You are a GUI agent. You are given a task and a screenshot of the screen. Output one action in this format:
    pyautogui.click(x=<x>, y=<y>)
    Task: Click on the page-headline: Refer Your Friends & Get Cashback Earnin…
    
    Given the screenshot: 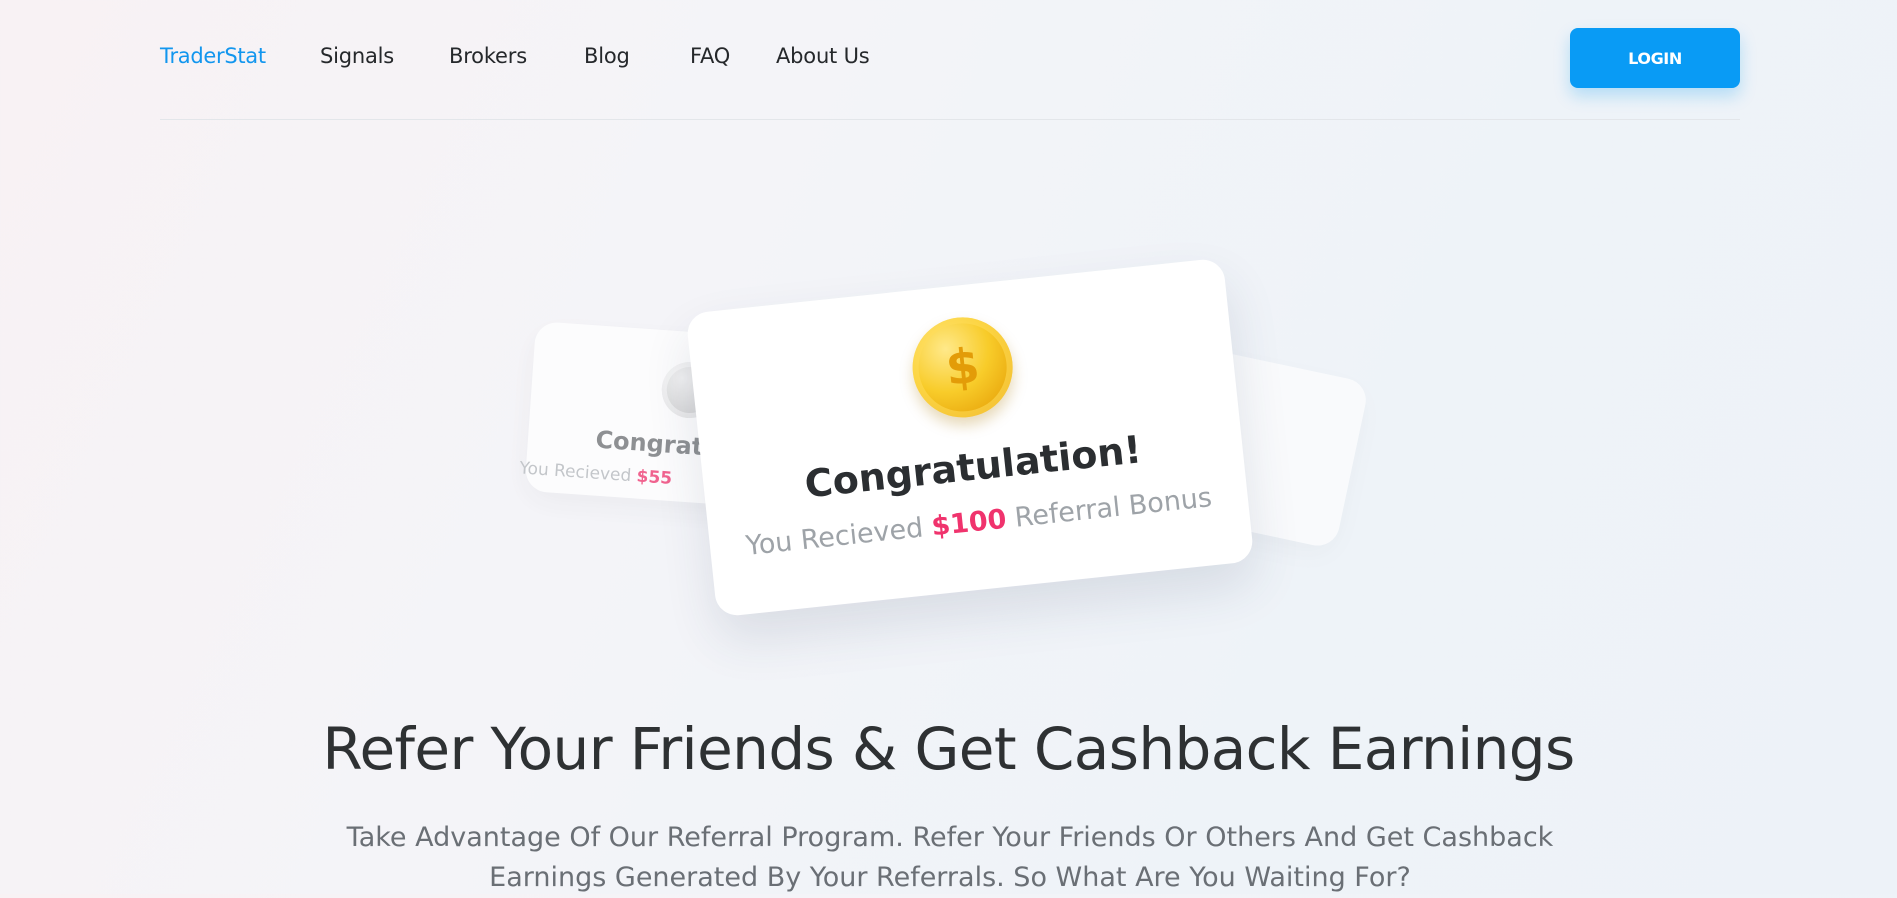 What is the action you would take?
    pyautogui.click(x=948, y=749)
    